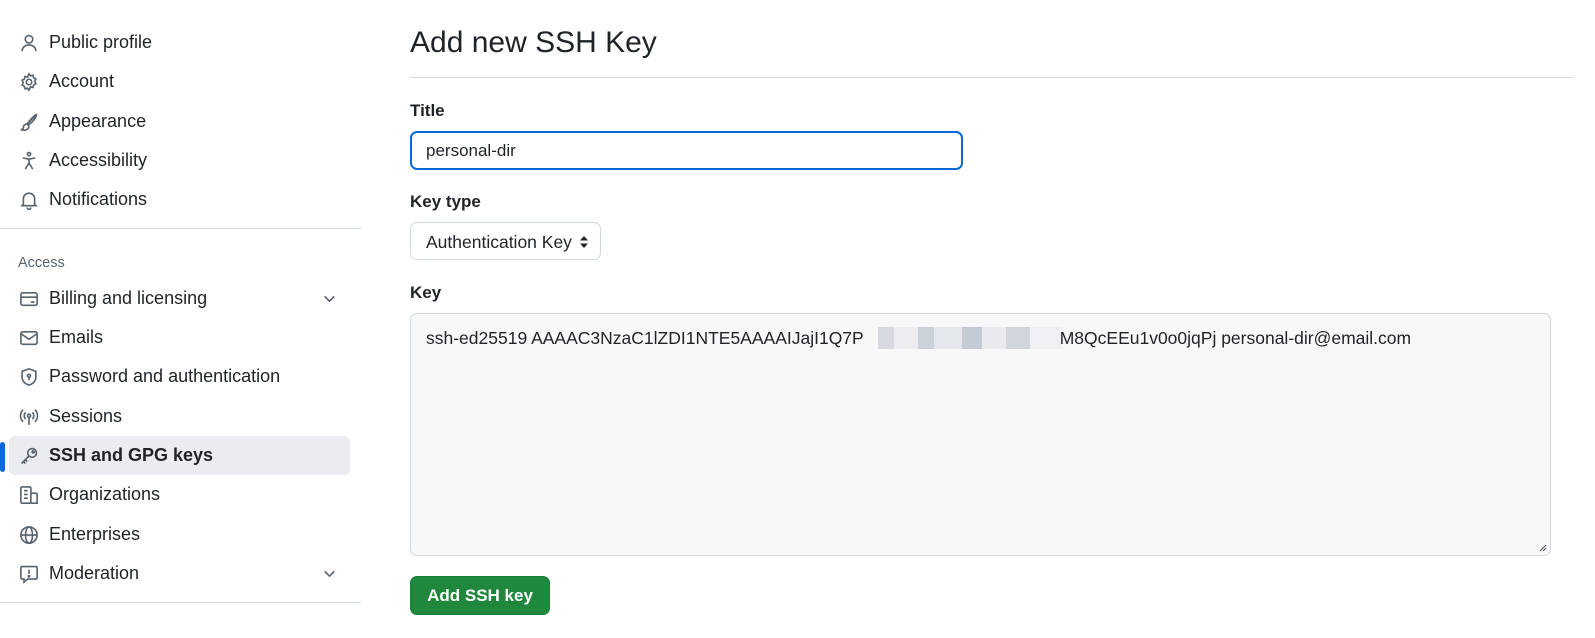 The height and width of the screenshot is (638, 1595). I want to click on sidebar-item-accessibility: Accessibility, so click(179, 160).